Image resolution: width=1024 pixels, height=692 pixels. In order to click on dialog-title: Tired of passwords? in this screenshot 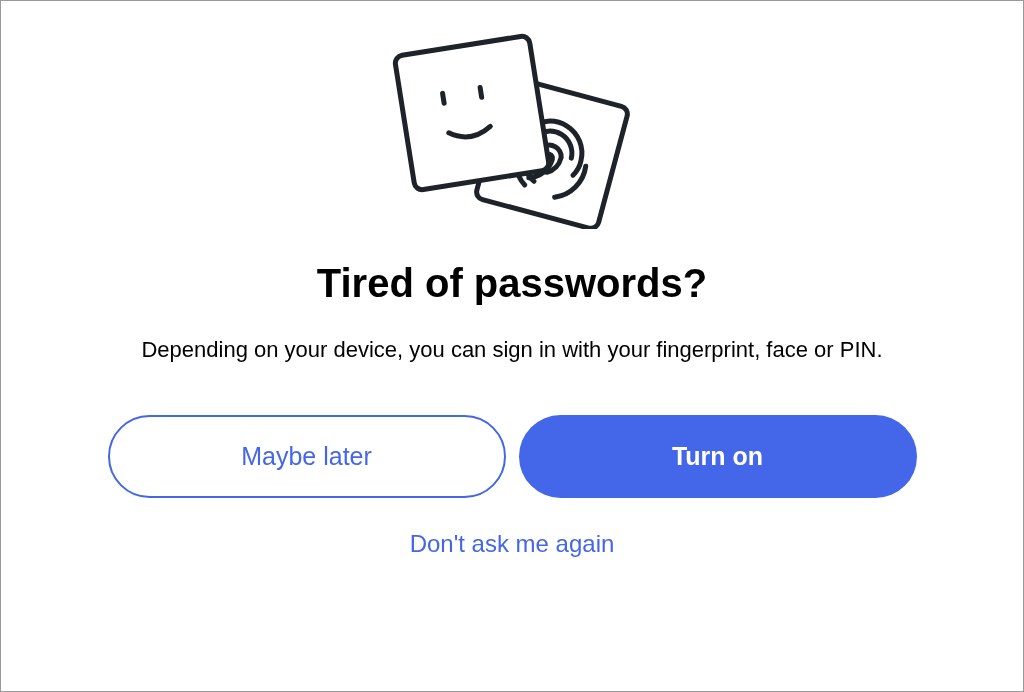, I will do `click(512, 283)`.